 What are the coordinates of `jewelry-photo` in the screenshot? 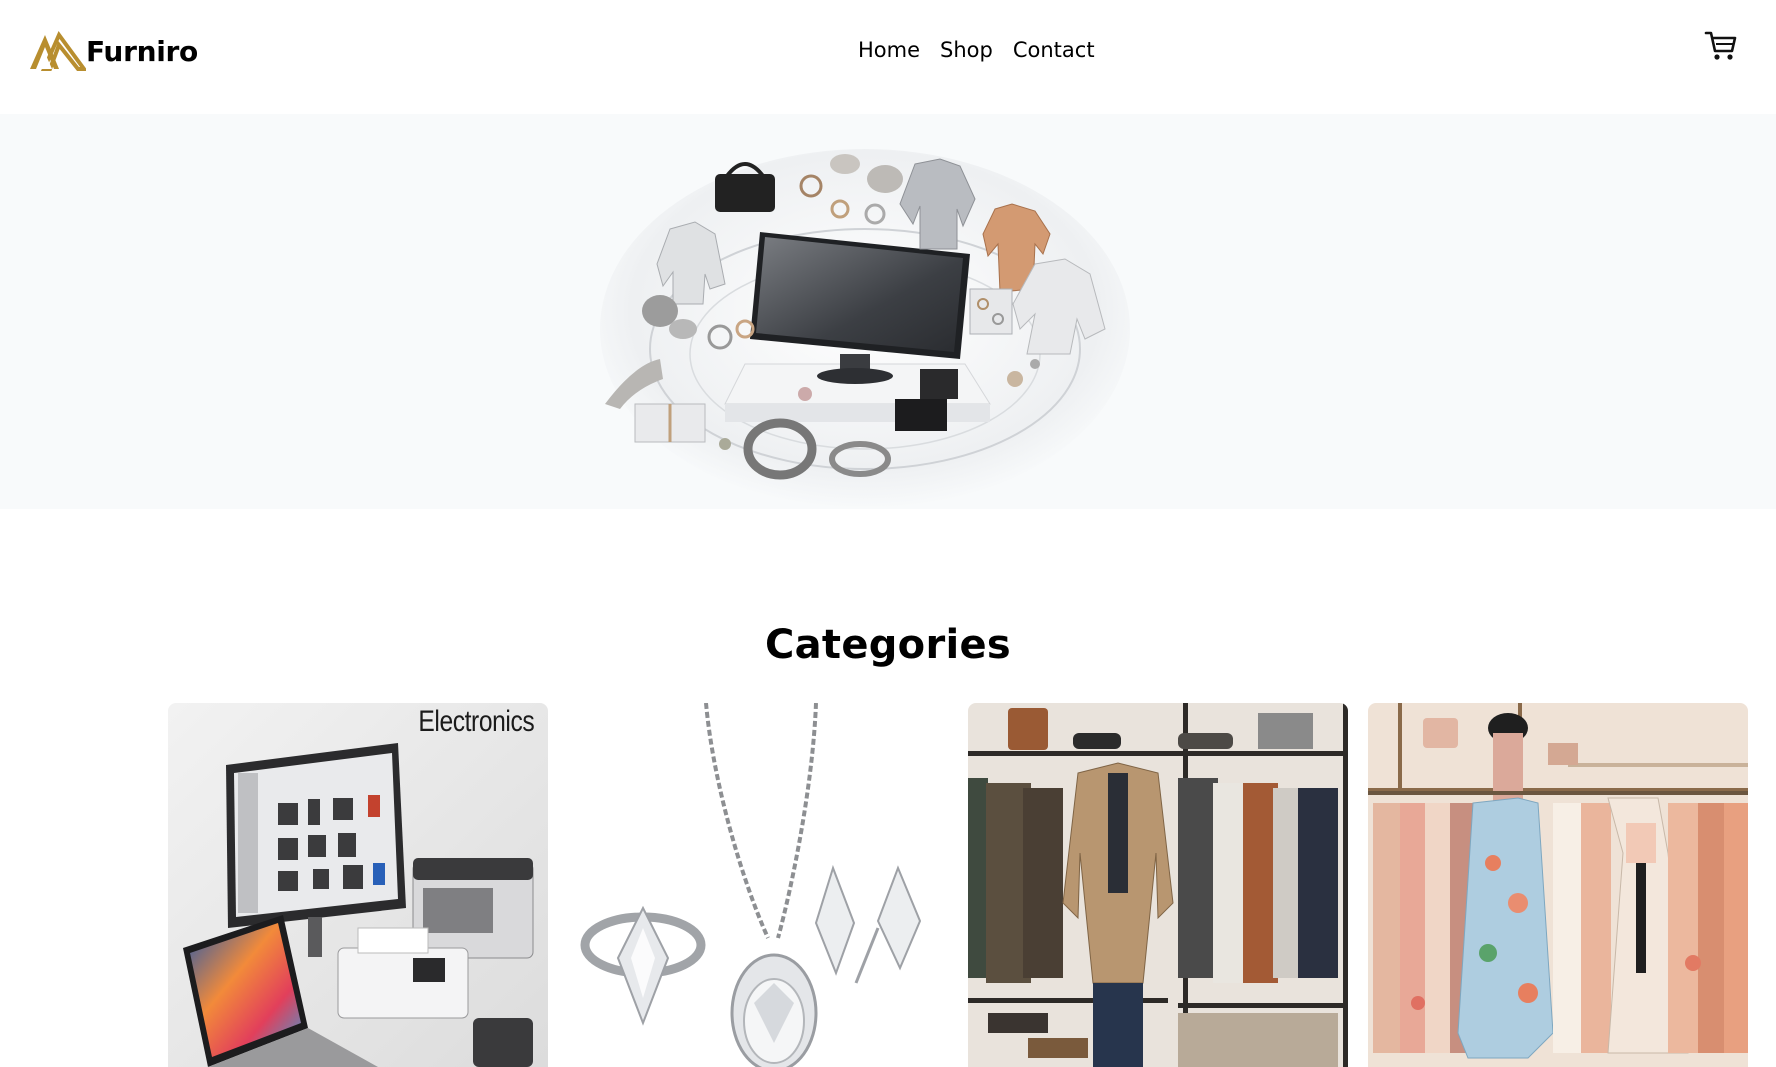 It's located at (758, 885).